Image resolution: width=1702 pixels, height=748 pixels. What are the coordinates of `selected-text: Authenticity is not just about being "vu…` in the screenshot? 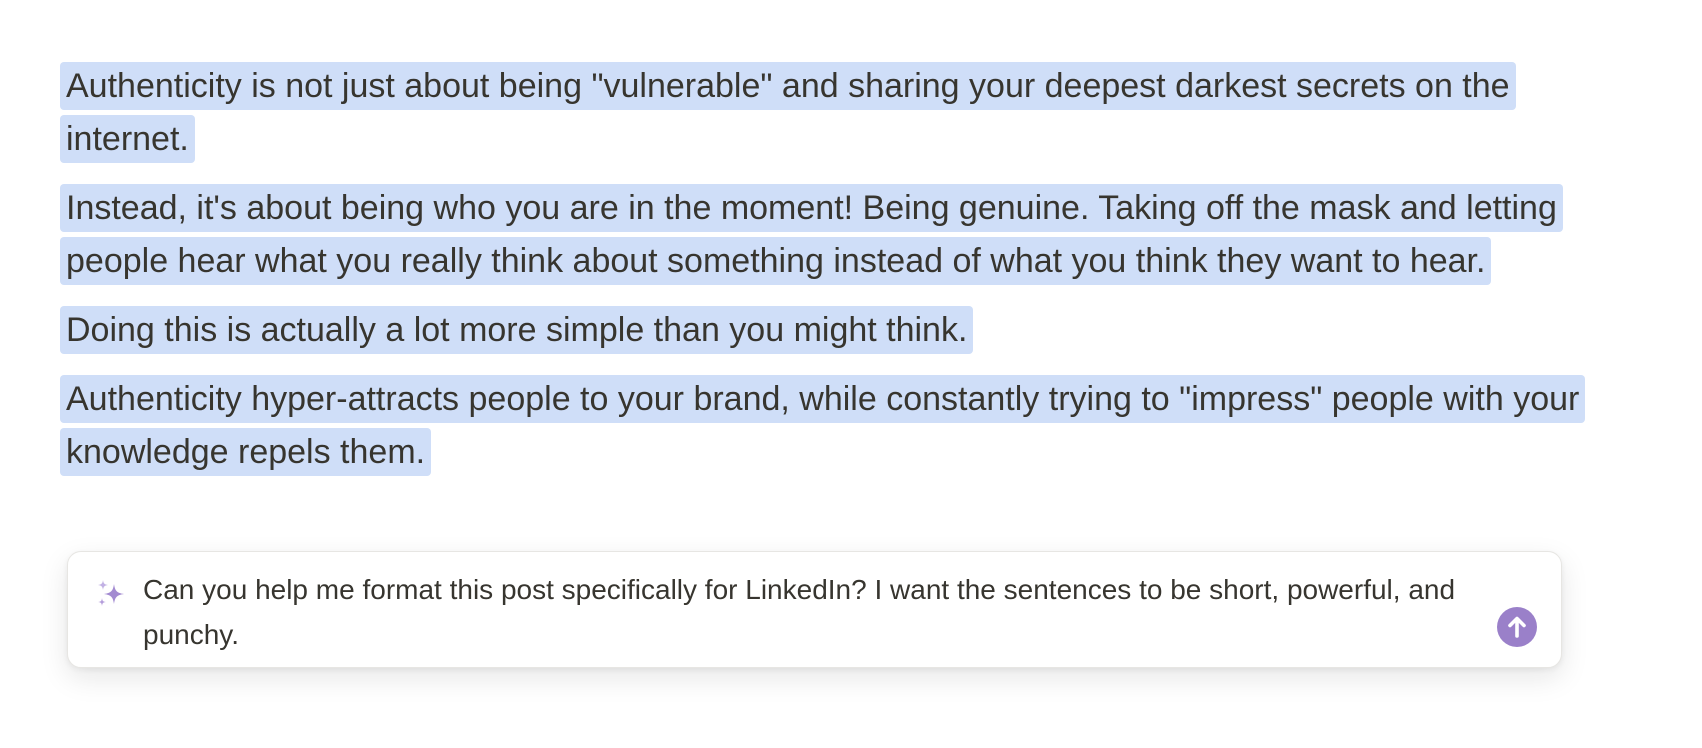 It's located at (788, 112).